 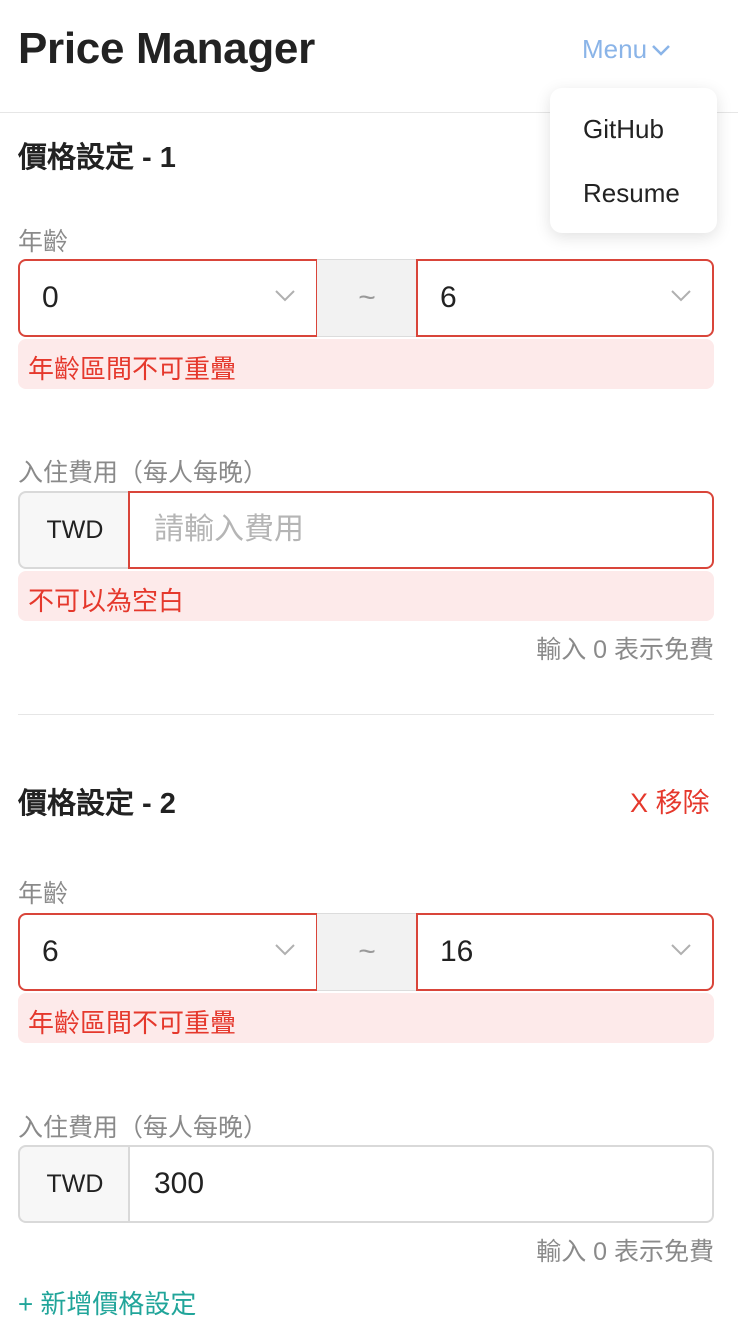 What do you see at coordinates (97, 804) in the screenshot?
I see `section-title: 價格設定 - 2` at bounding box center [97, 804].